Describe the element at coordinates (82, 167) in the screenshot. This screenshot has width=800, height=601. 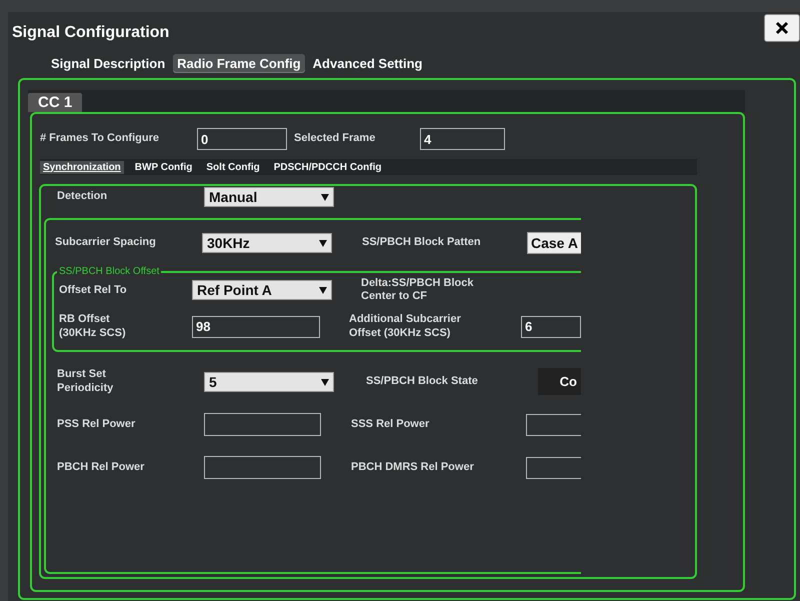
I see `tab: Synchronization` at that location.